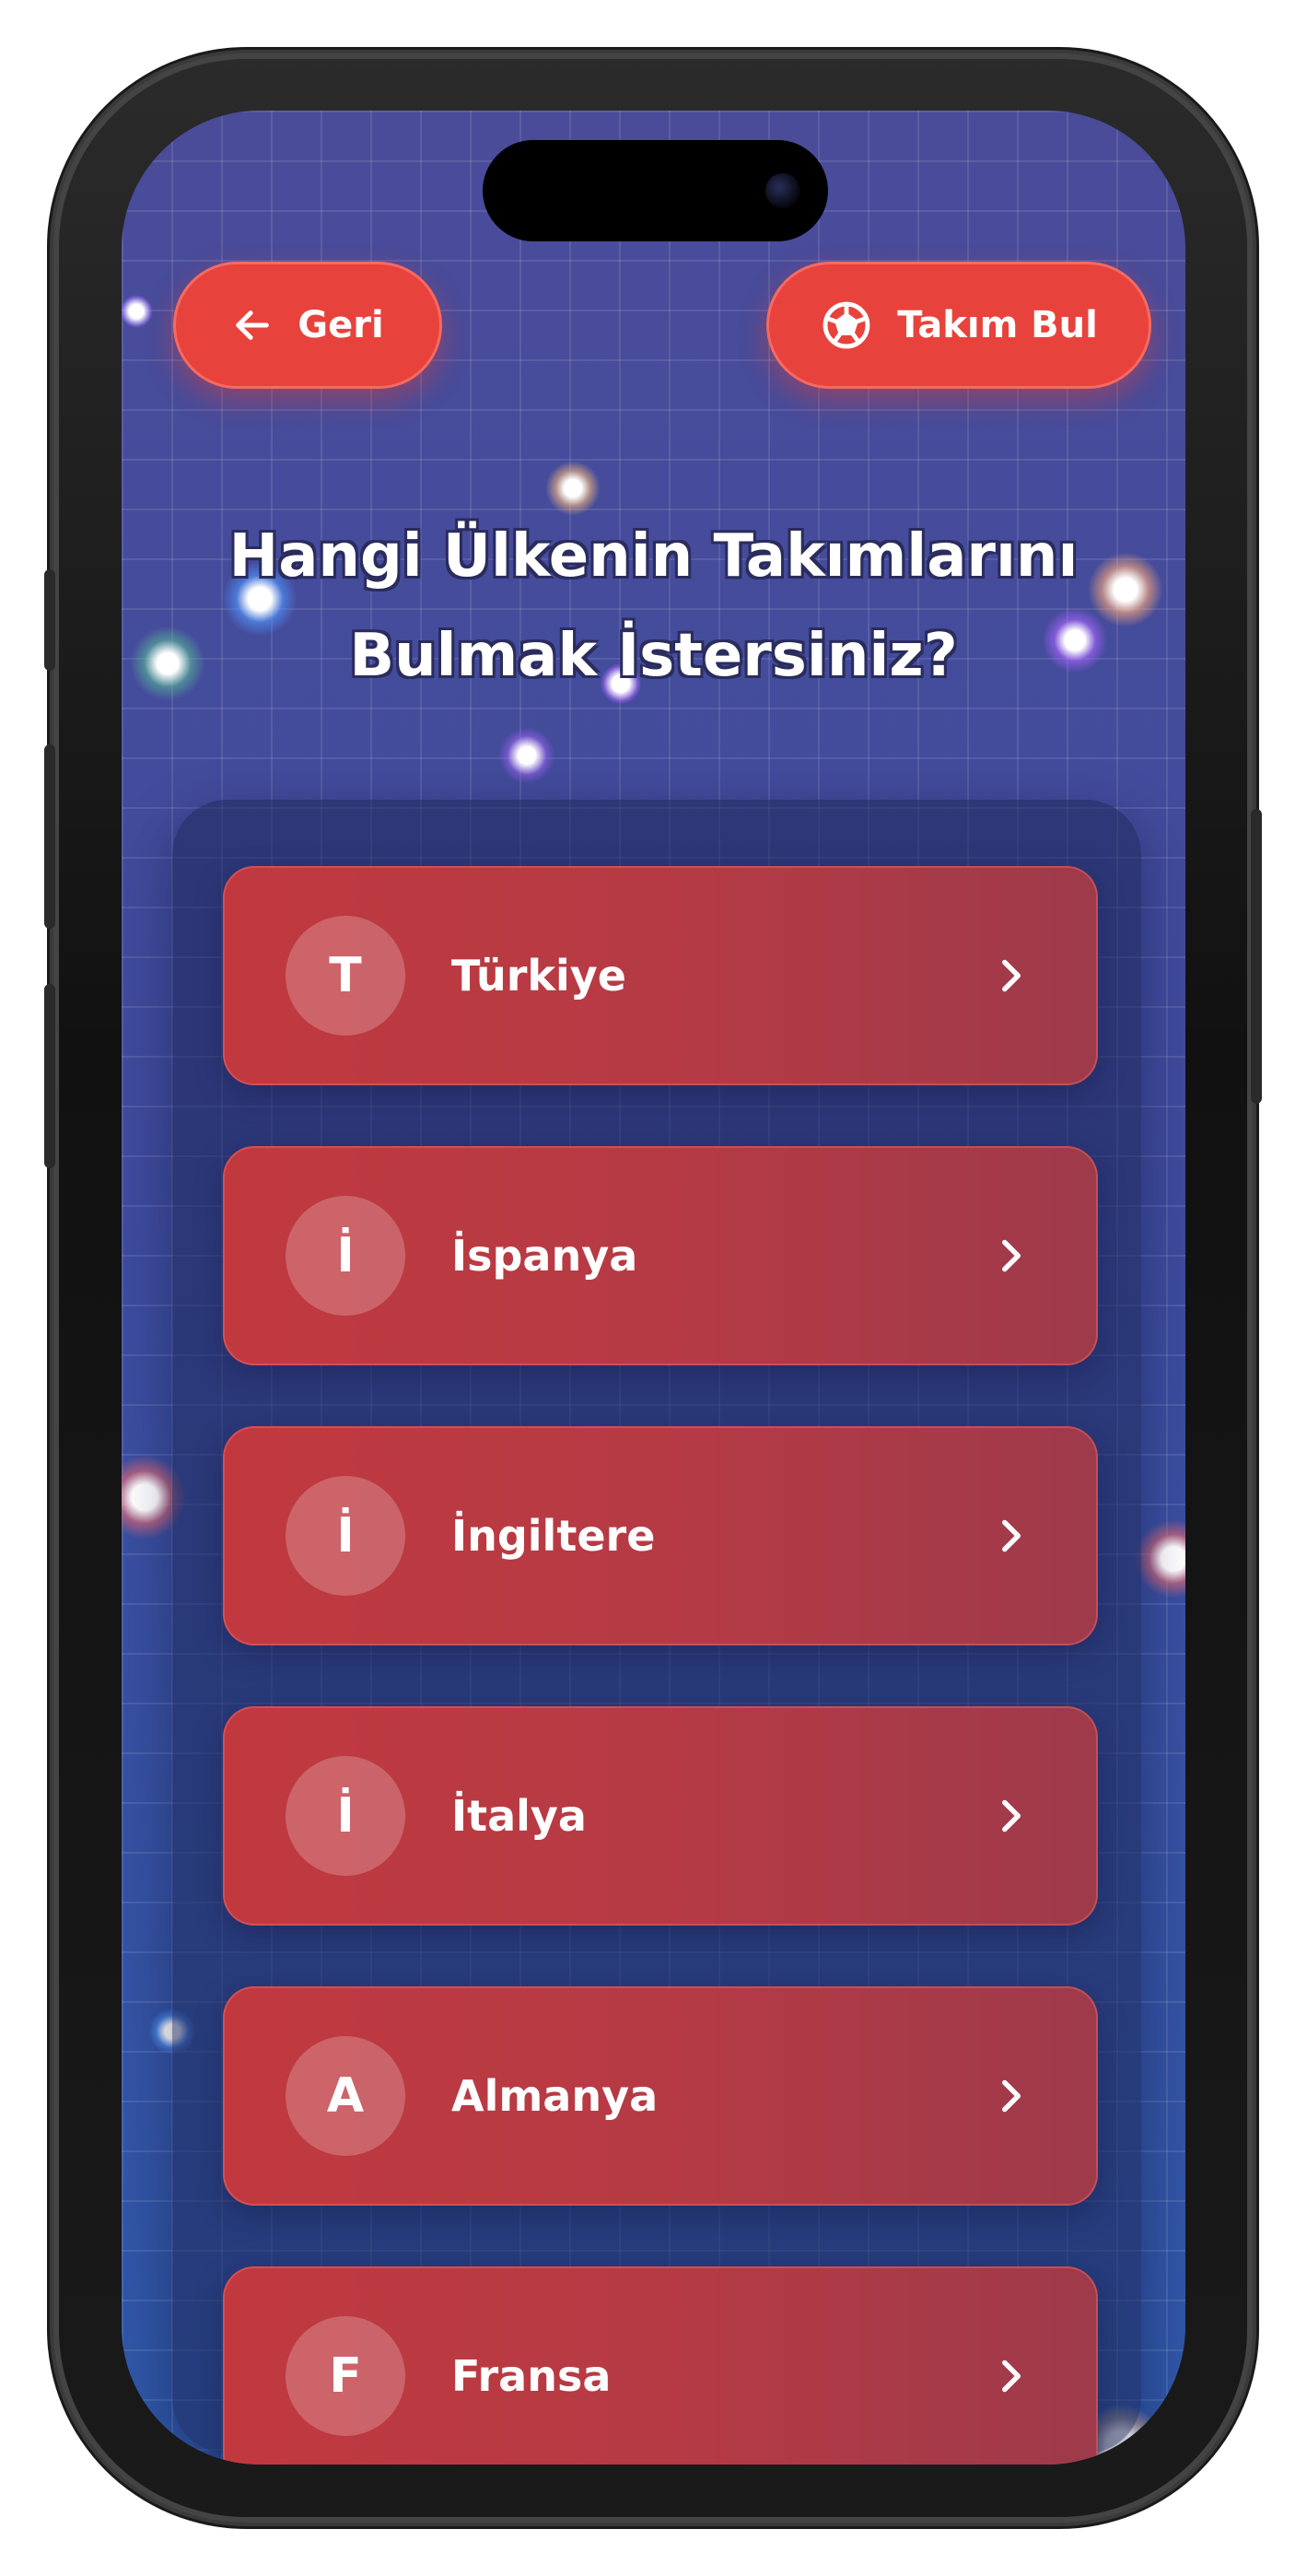  What do you see at coordinates (660, 1535) in the screenshot?
I see `country-item-ingiltere: İ İngiltere` at bounding box center [660, 1535].